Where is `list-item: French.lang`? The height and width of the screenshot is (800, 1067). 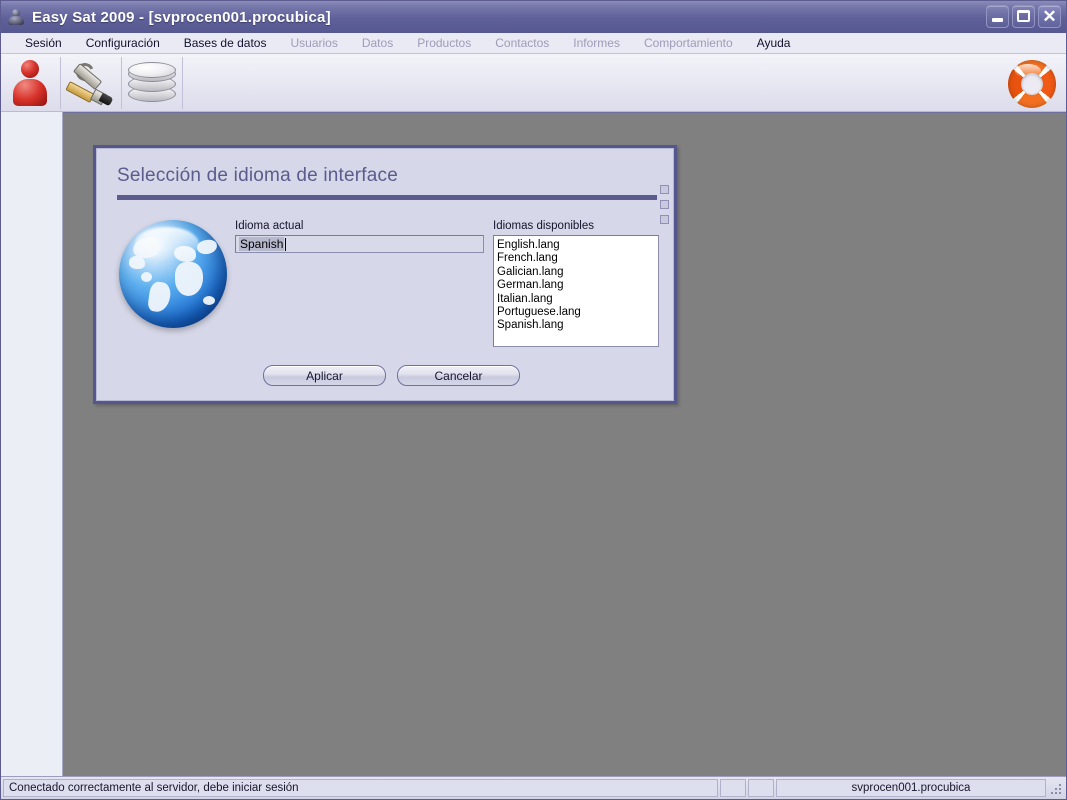 list-item: French.lang is located at coordinates (577, 258).